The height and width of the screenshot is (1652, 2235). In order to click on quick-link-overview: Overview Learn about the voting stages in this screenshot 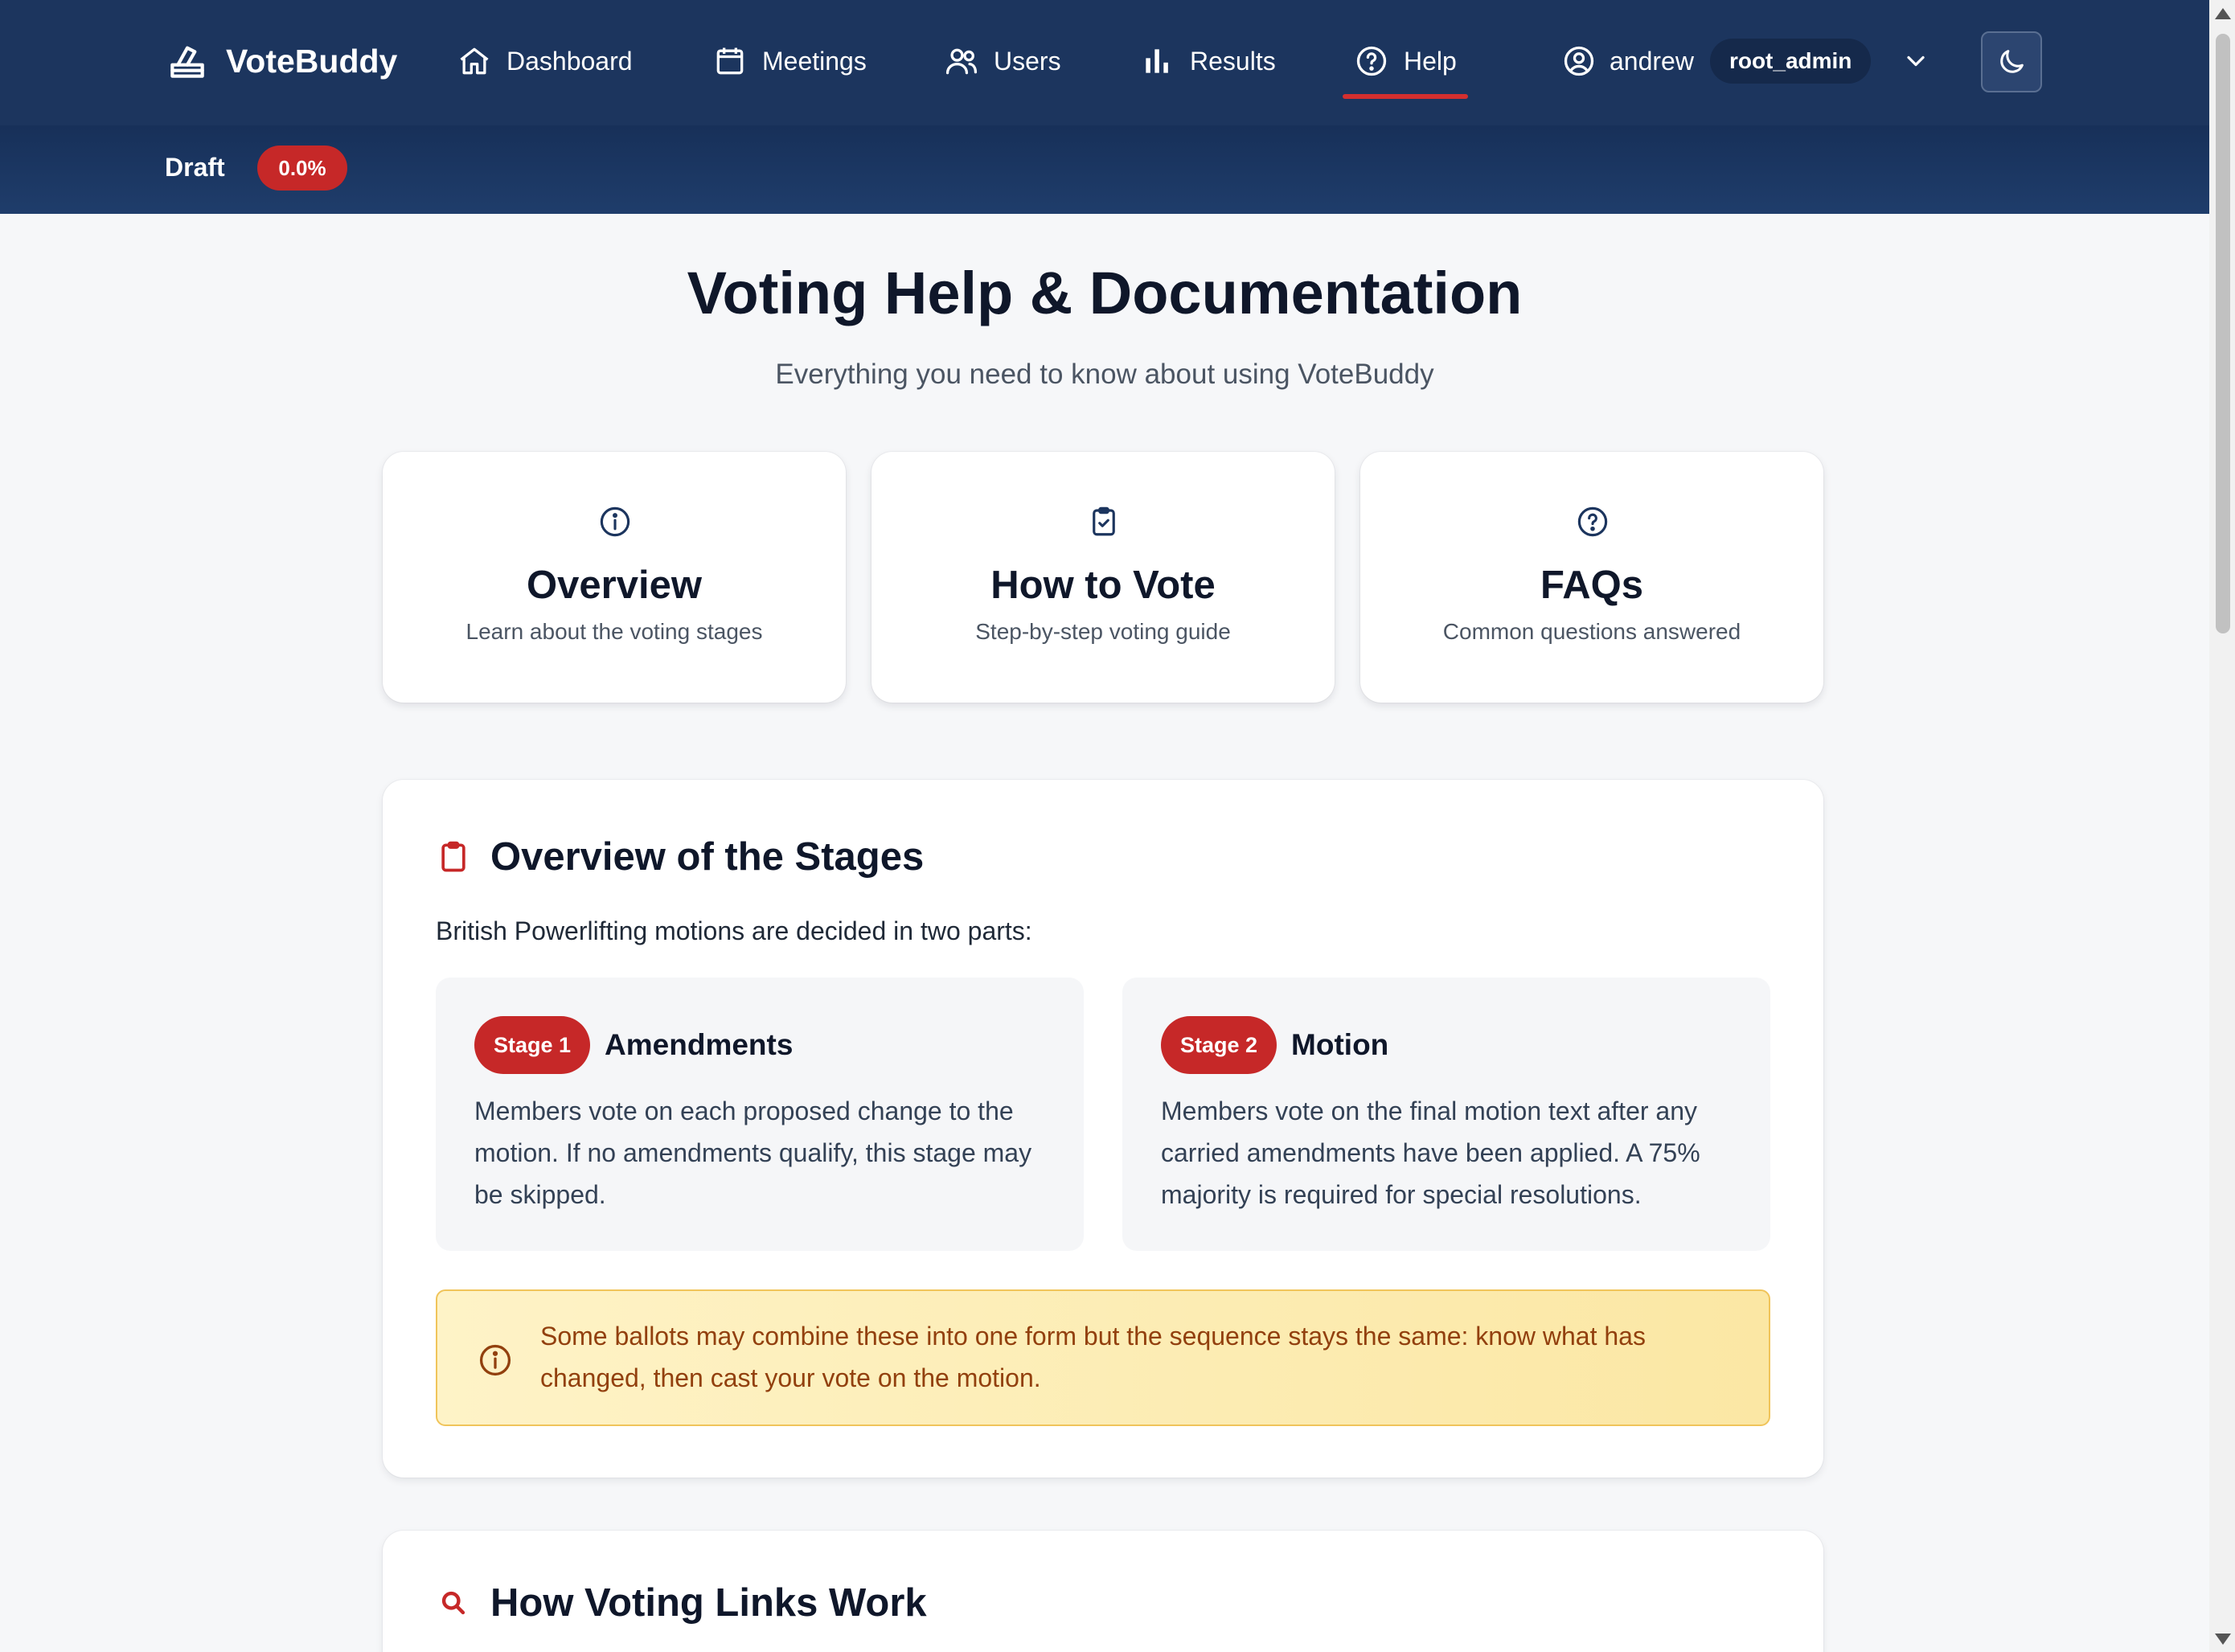, I will do `click(614, 577)`.